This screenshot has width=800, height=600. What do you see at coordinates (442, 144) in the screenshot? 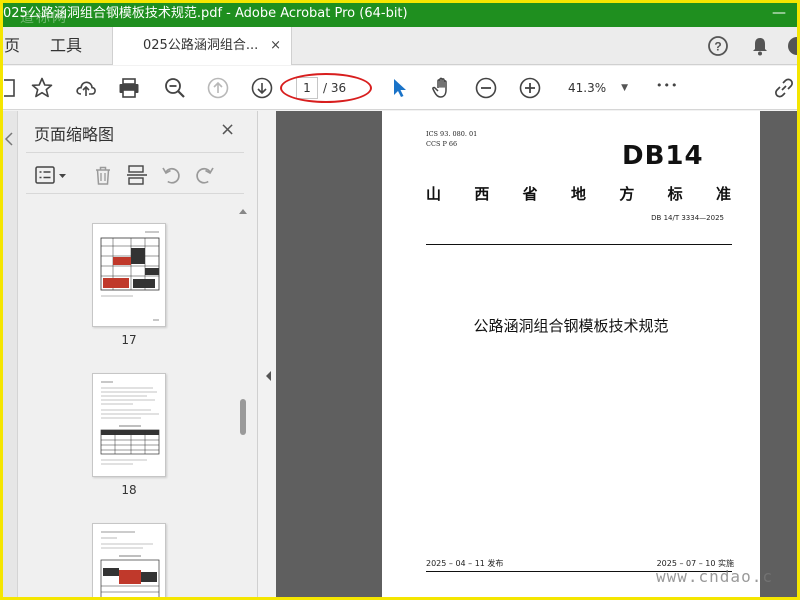
I see `ccs-code: CCS P 66` at bounding box center [442, 144].